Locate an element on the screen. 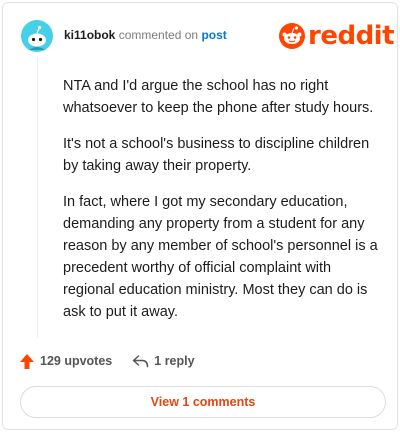 The height and width of the screenshot is (432, 400). upvote-button: 129 upvotes is located at coordinates (65, 361).